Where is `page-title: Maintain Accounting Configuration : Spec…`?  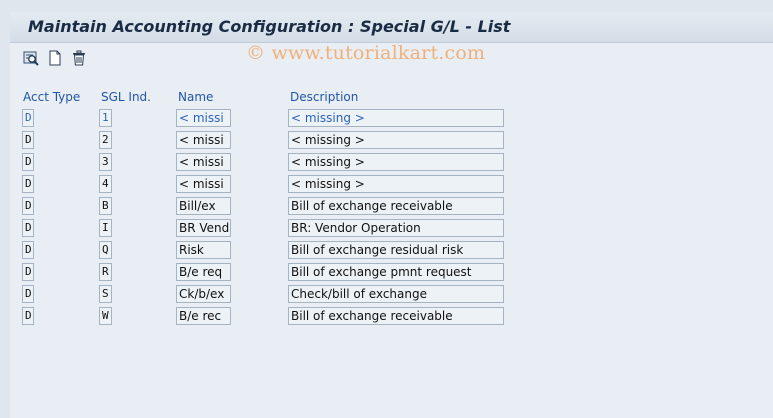 page-title: Maintain Accounting Configuration : Spec… is located at coordinates (269, 26).